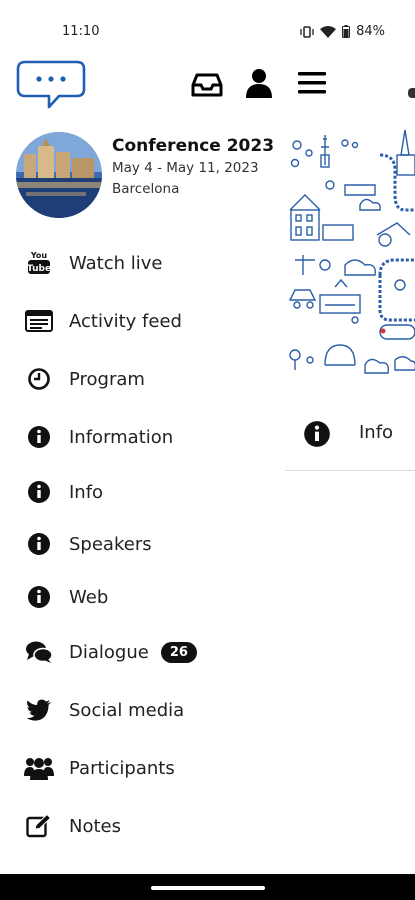 The height and width of the screenshot is (900, 415). I want to click on menu-item-social-media: Social media, so click(151, 710).